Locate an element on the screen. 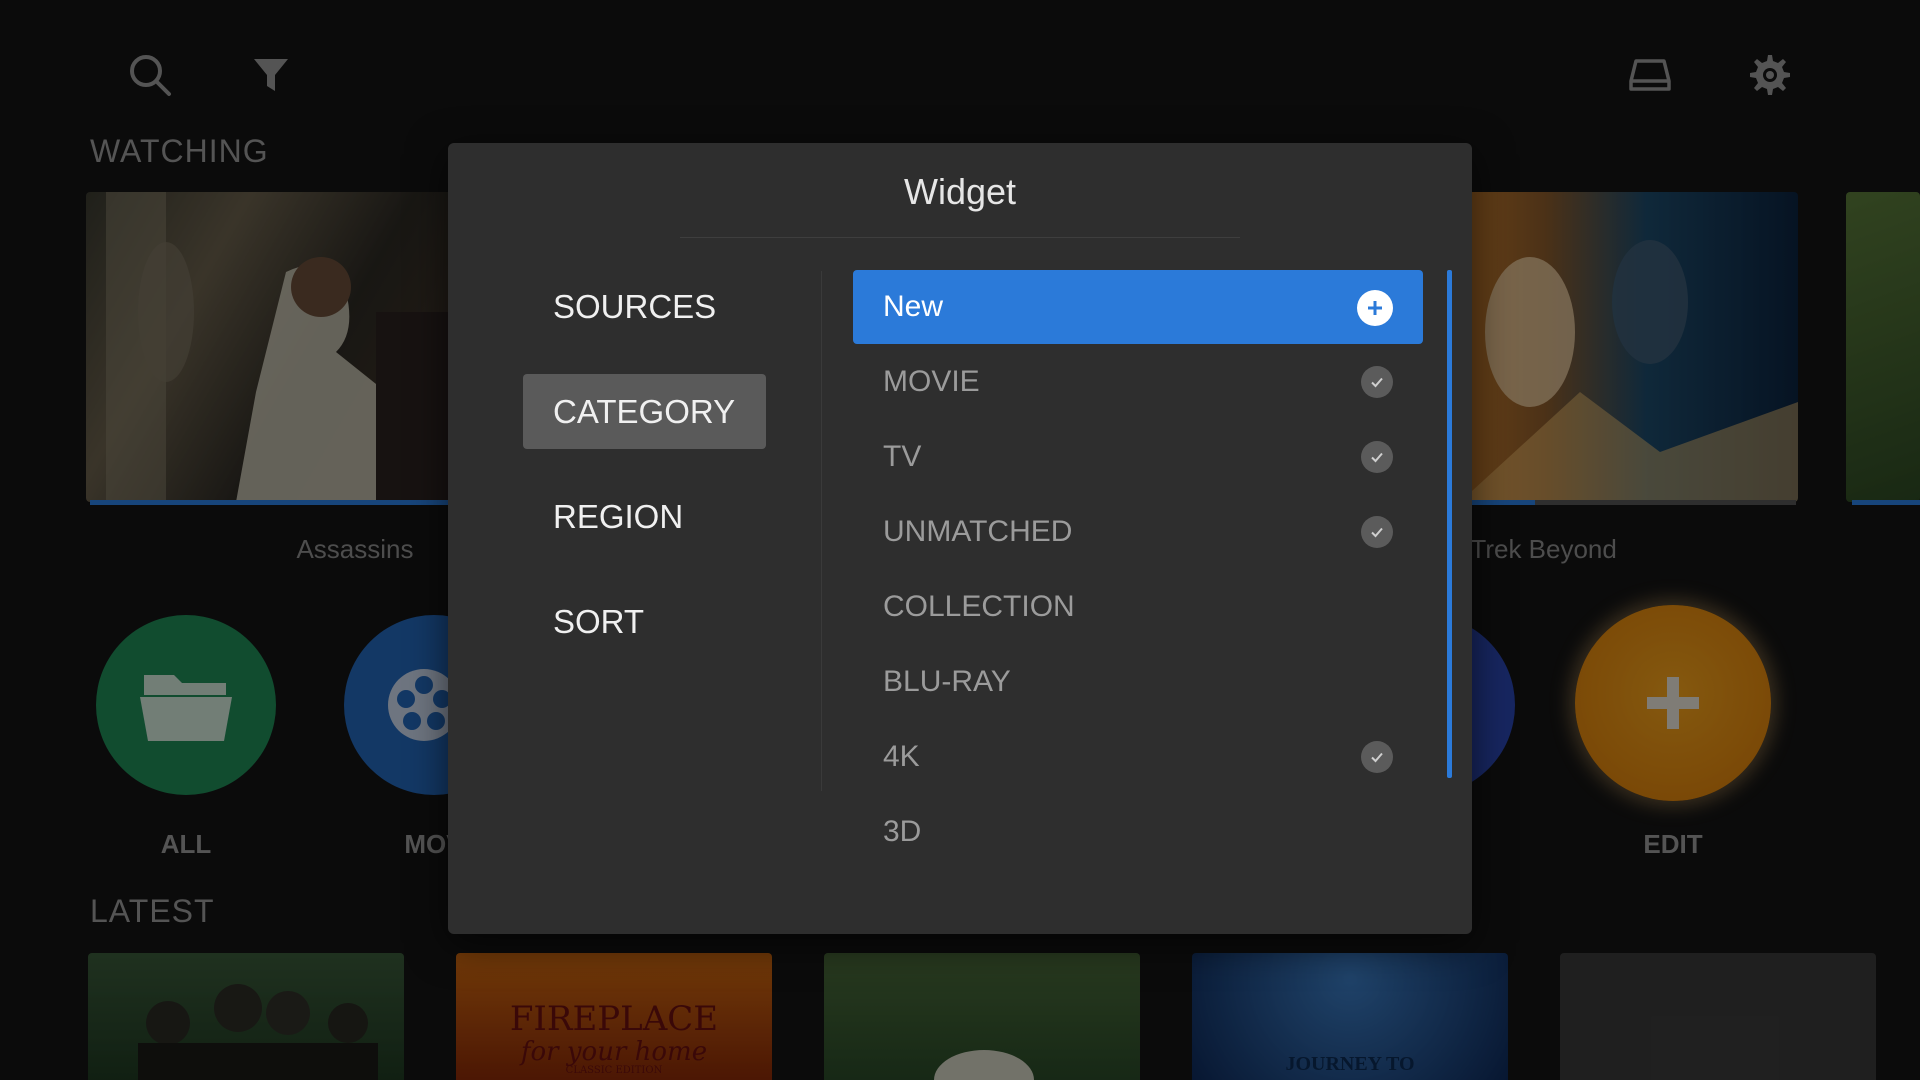 Image resolution: width=1920 pixels, height=1080 pixels. tab-sources: SOURCES is located at coordinates (644, 306).